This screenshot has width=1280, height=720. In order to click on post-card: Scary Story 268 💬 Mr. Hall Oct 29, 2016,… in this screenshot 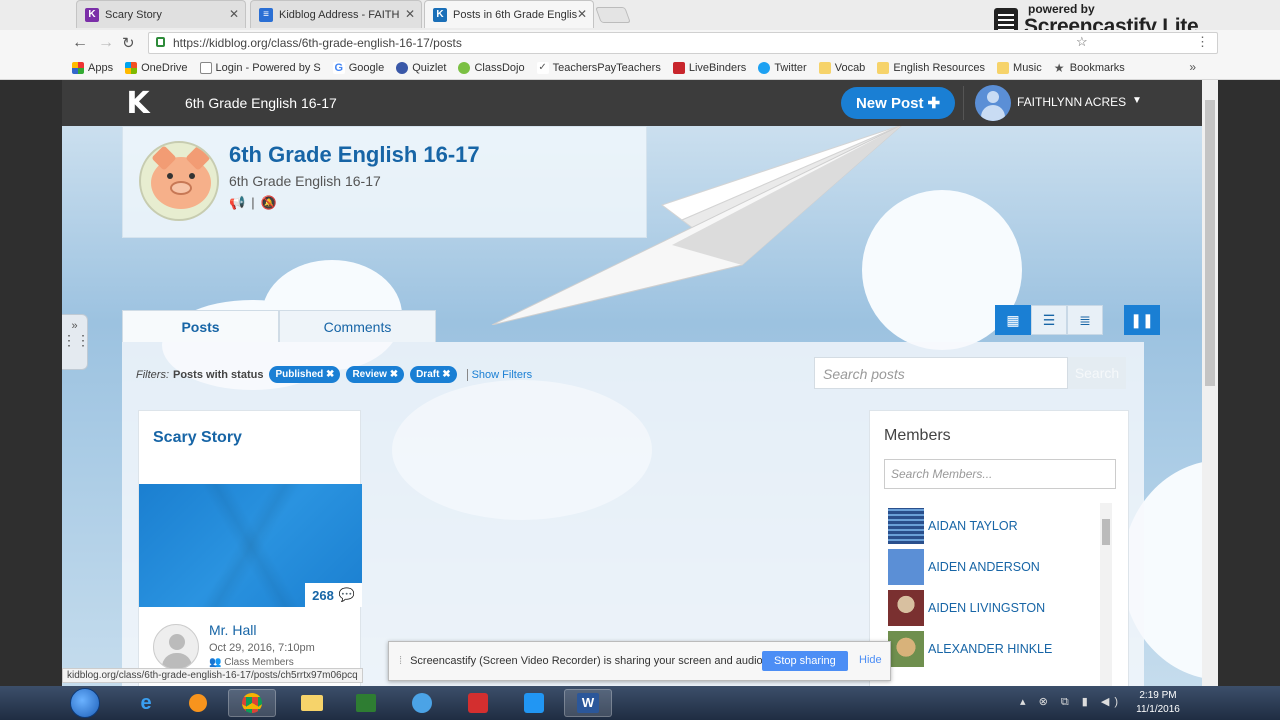, I will do `click(250, 548)`.